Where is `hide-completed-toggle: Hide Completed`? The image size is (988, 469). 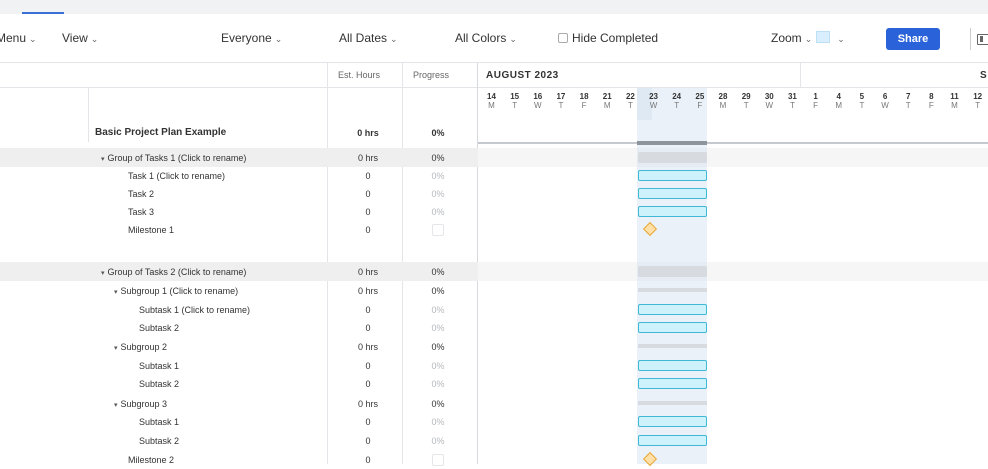 hide-completed-toggle: Hide Completed is located at coordinates (608, 38).